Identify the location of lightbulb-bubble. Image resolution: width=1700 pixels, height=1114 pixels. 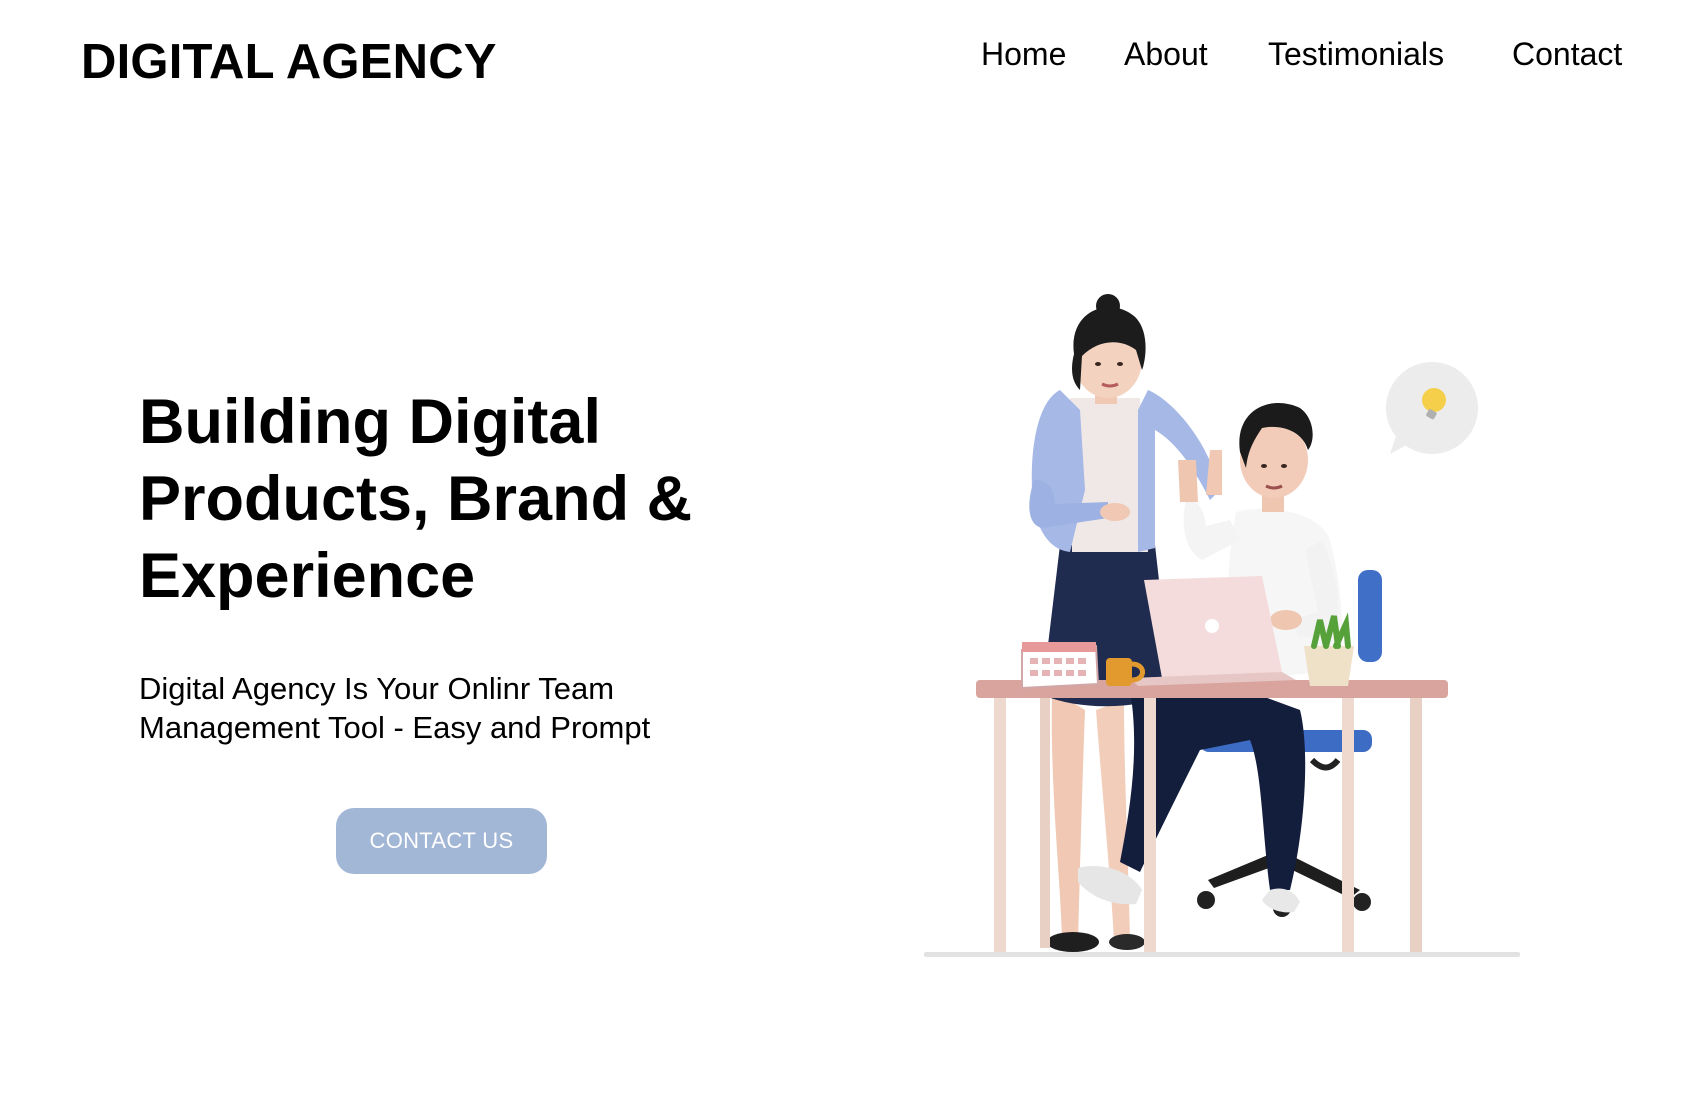
(1432, 408).